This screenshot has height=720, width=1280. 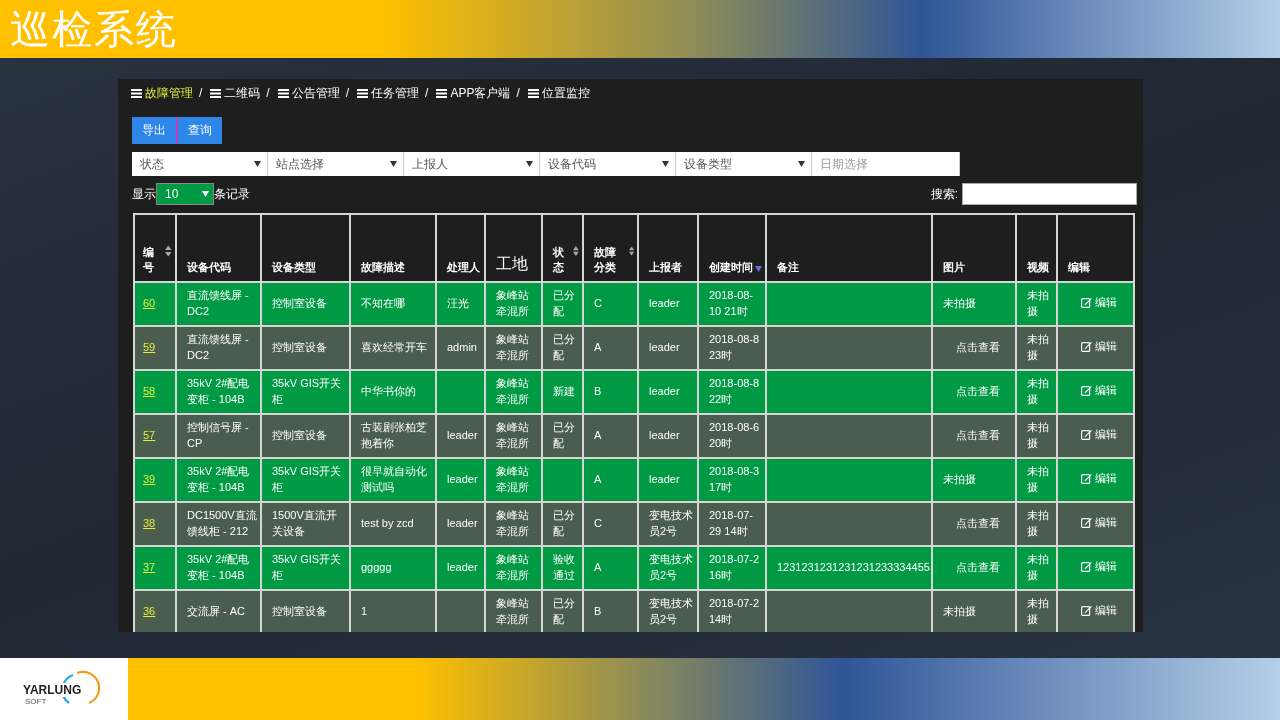 What do you see at coordinates (944, 194) in the screenshot?
I see `search-label: 搜索:` at bounding box center [944, 194].